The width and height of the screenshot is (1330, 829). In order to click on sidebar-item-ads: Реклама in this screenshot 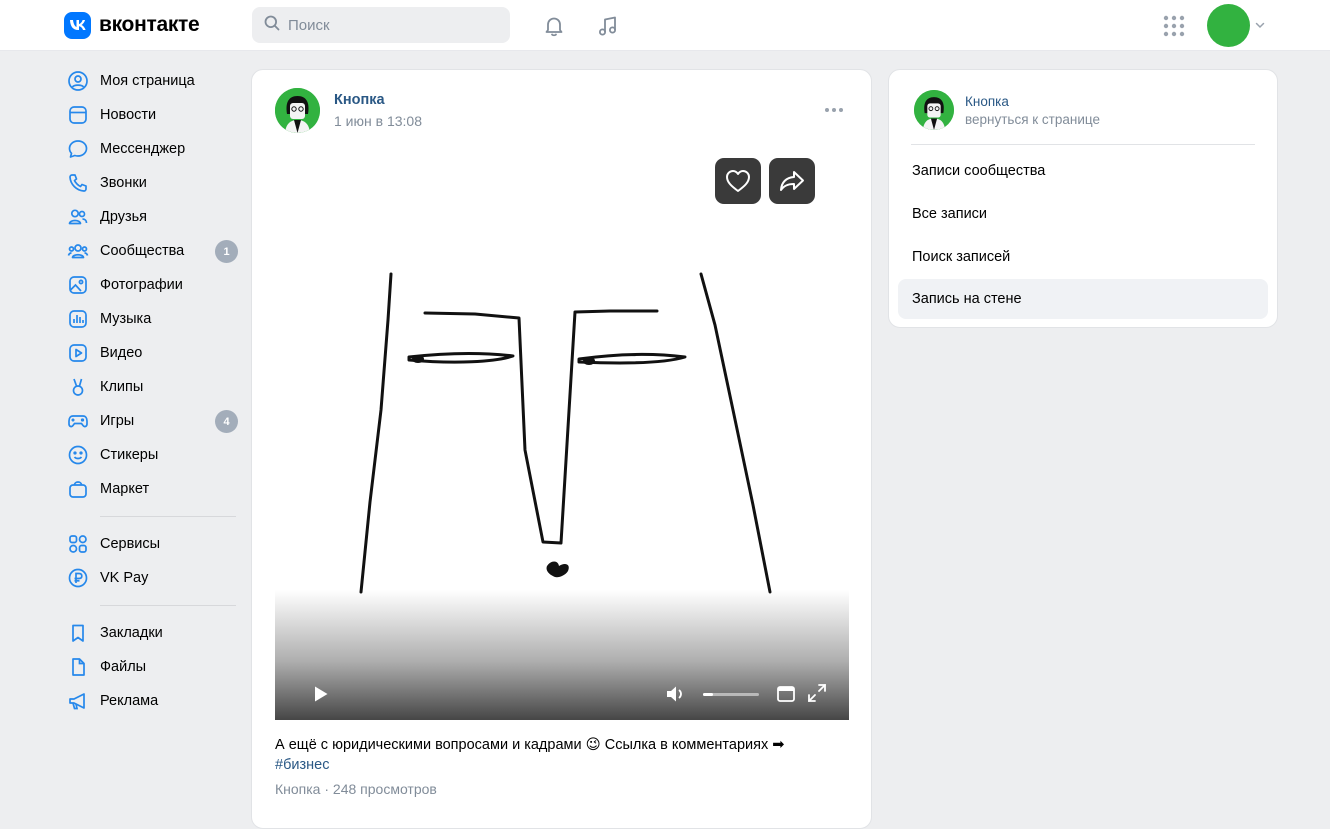, I will do `click(152, 701)`.